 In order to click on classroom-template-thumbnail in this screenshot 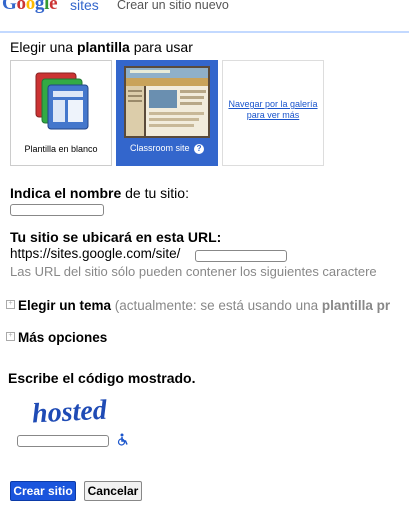, I will do `click(167, 102)`.